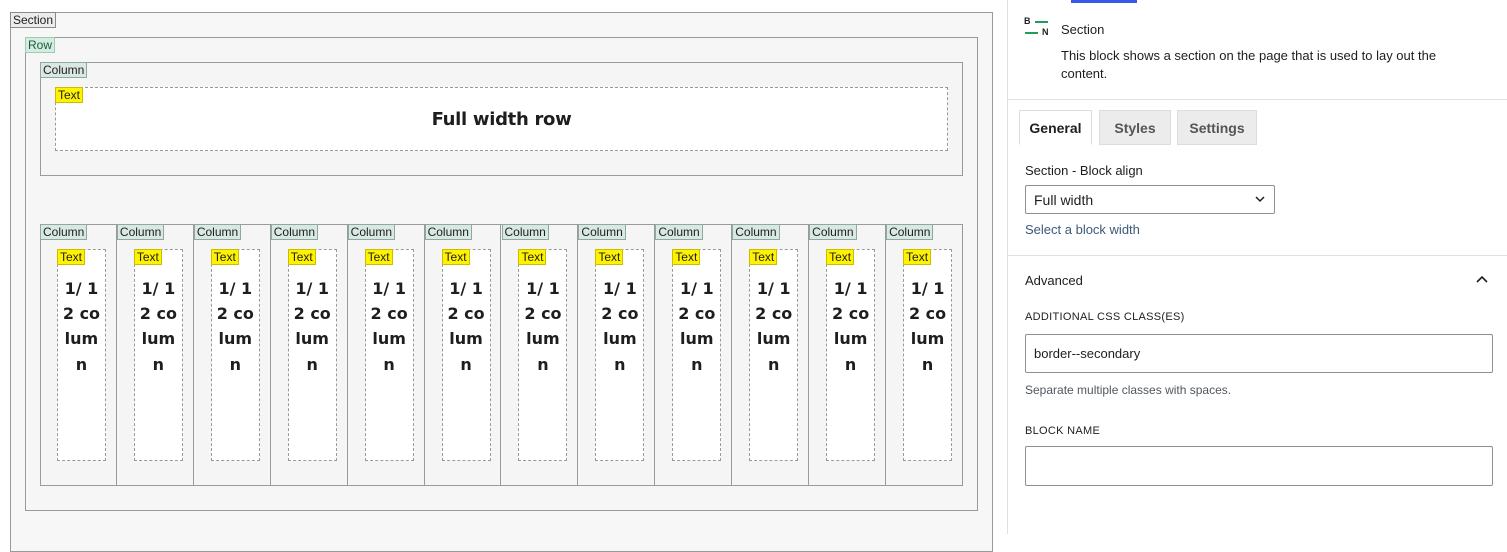 The height and width of the screenshot is (552, 1507). I want to click on block-align-help: Select a block width, so click(1082, 229).